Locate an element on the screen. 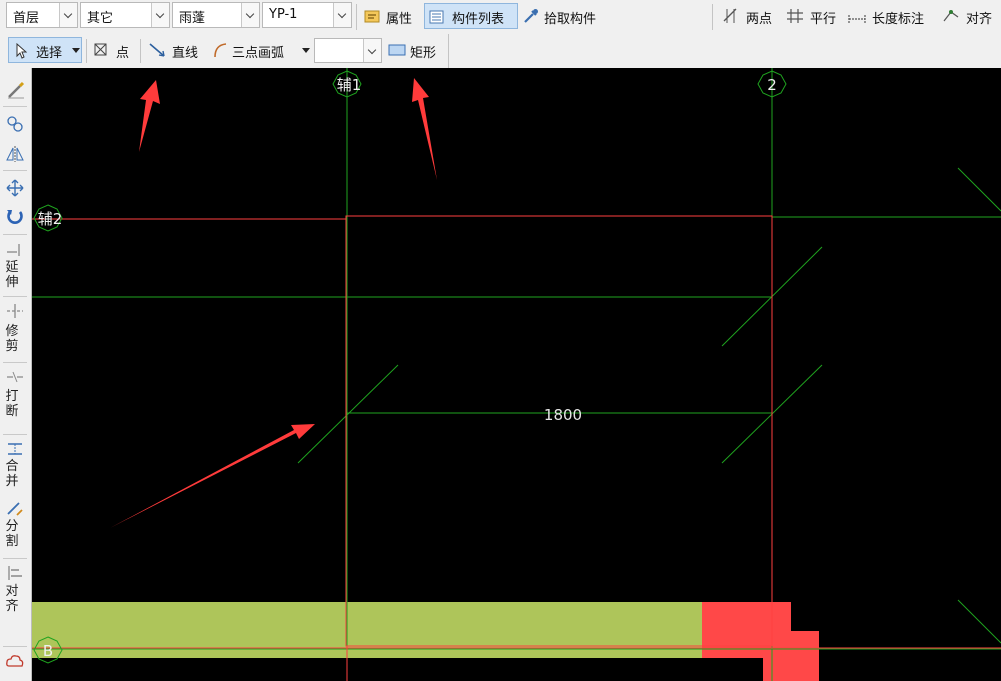  axis-label-aux1: 辅1 is located at coordinates (349, 85).